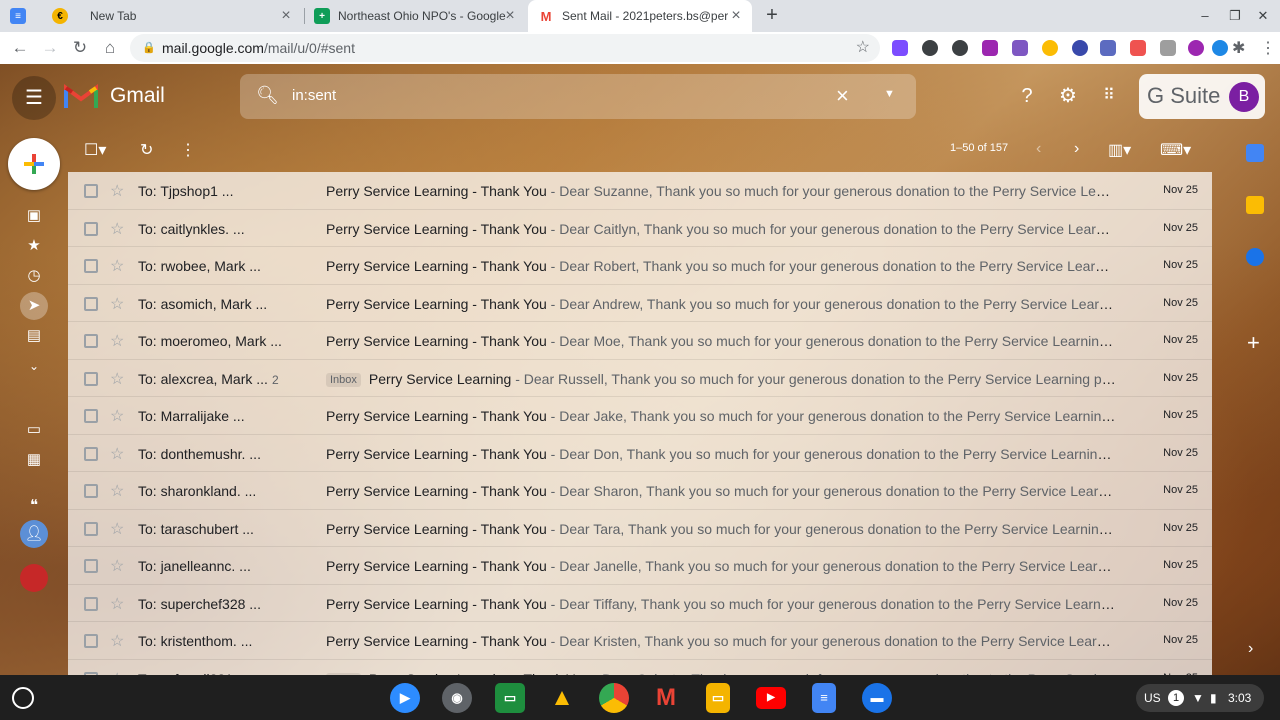 Image resolution: width=1280 pixels, height=720 pixels. What do you see at coordinates (1205, 15) in the screenshot?
I see `minimize-icon: –` at bounding box center [1205, 15].